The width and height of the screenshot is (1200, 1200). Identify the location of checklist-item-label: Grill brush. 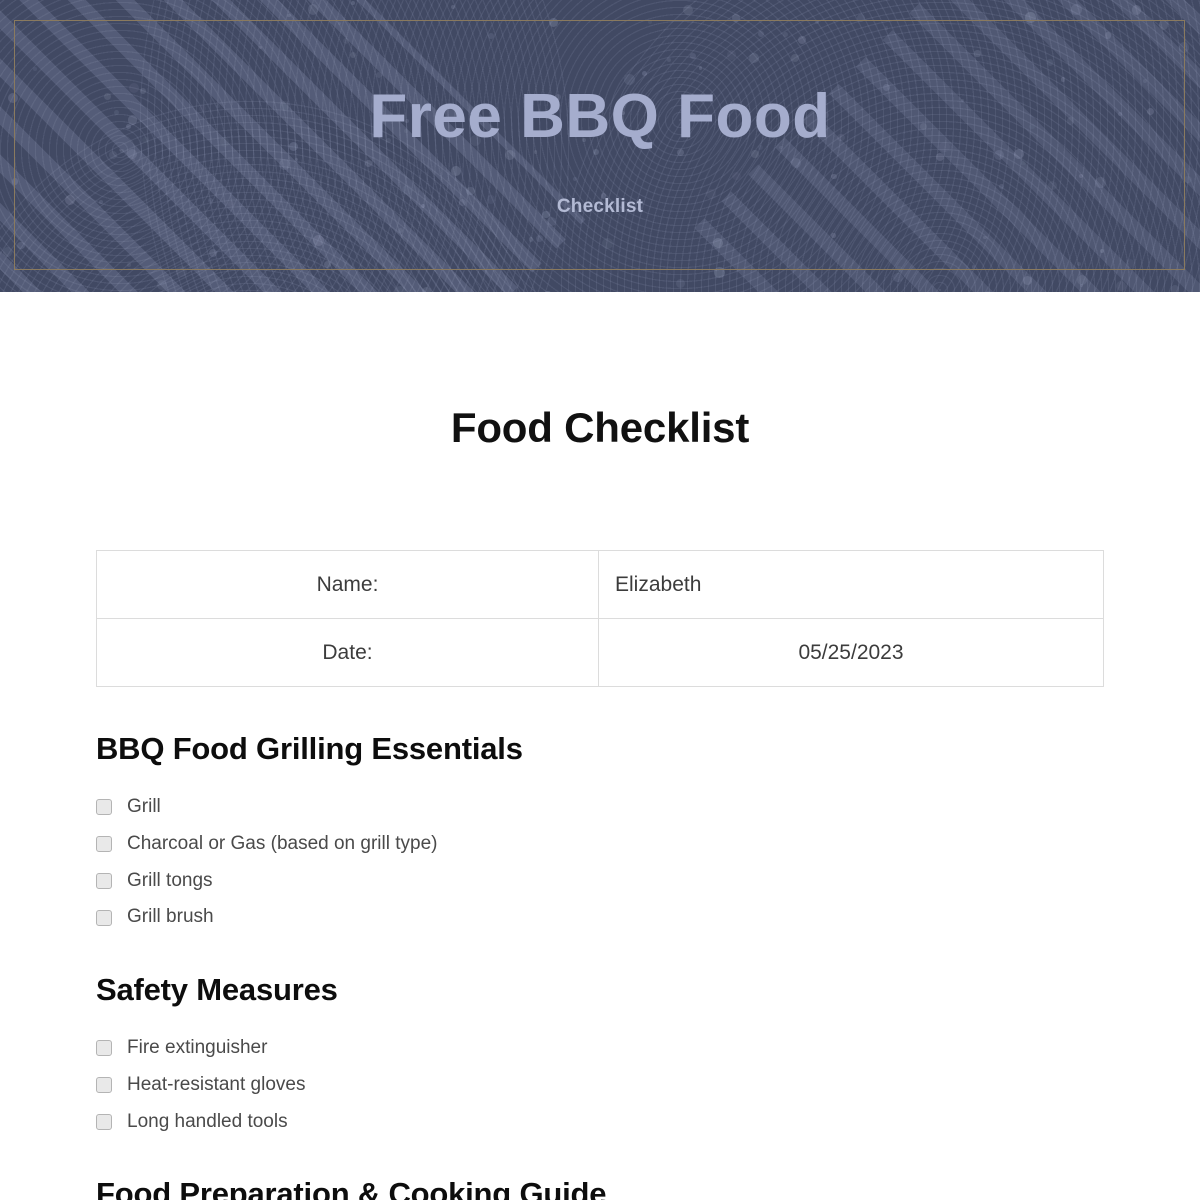
(170, 917).